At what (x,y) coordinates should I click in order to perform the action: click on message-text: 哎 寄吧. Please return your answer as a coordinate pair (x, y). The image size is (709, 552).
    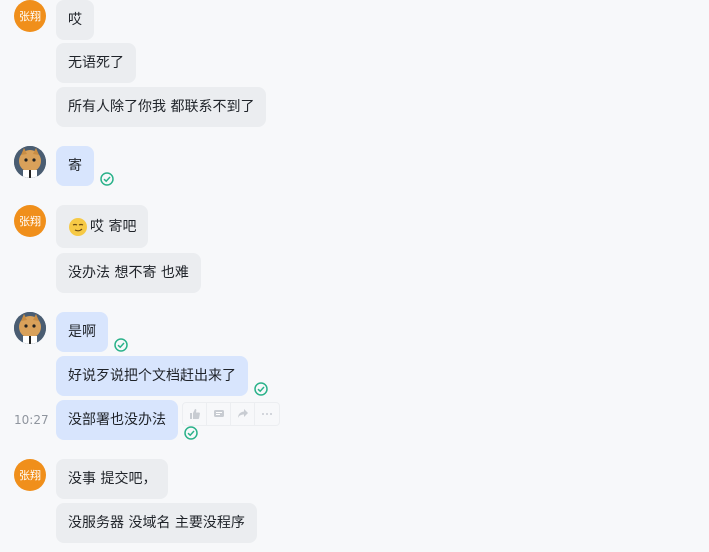
    Looking at the image, I should click on (113, 226).